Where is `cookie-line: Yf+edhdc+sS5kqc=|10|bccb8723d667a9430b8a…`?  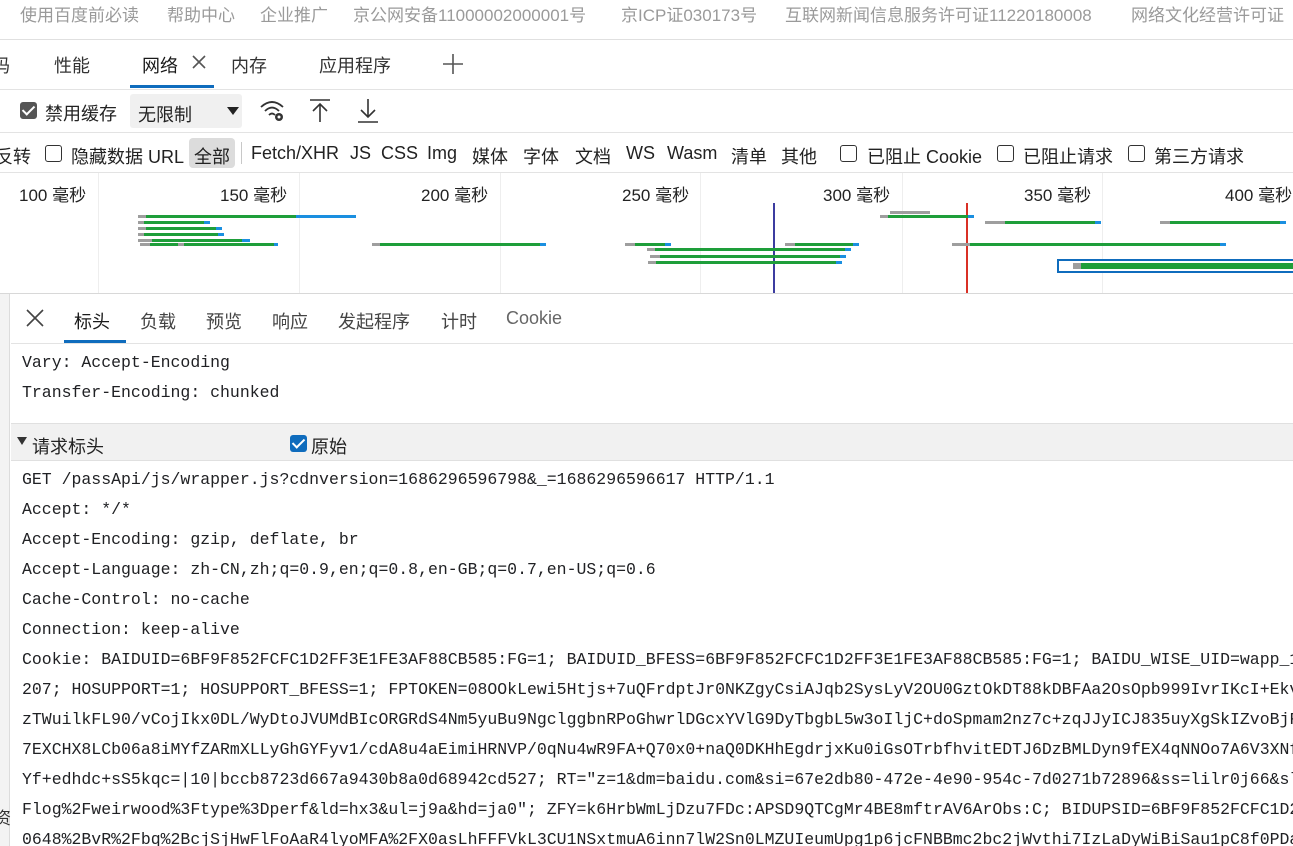 cookie-line: Yf+edhdc+sS5kqc=|10|bccb8723d667a9430b8a… is located at coordinates (657, 779).